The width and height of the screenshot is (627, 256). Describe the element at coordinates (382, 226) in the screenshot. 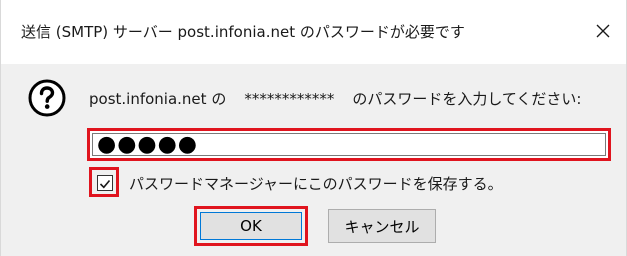

I see `cancel-button: キャンセル` at that location.